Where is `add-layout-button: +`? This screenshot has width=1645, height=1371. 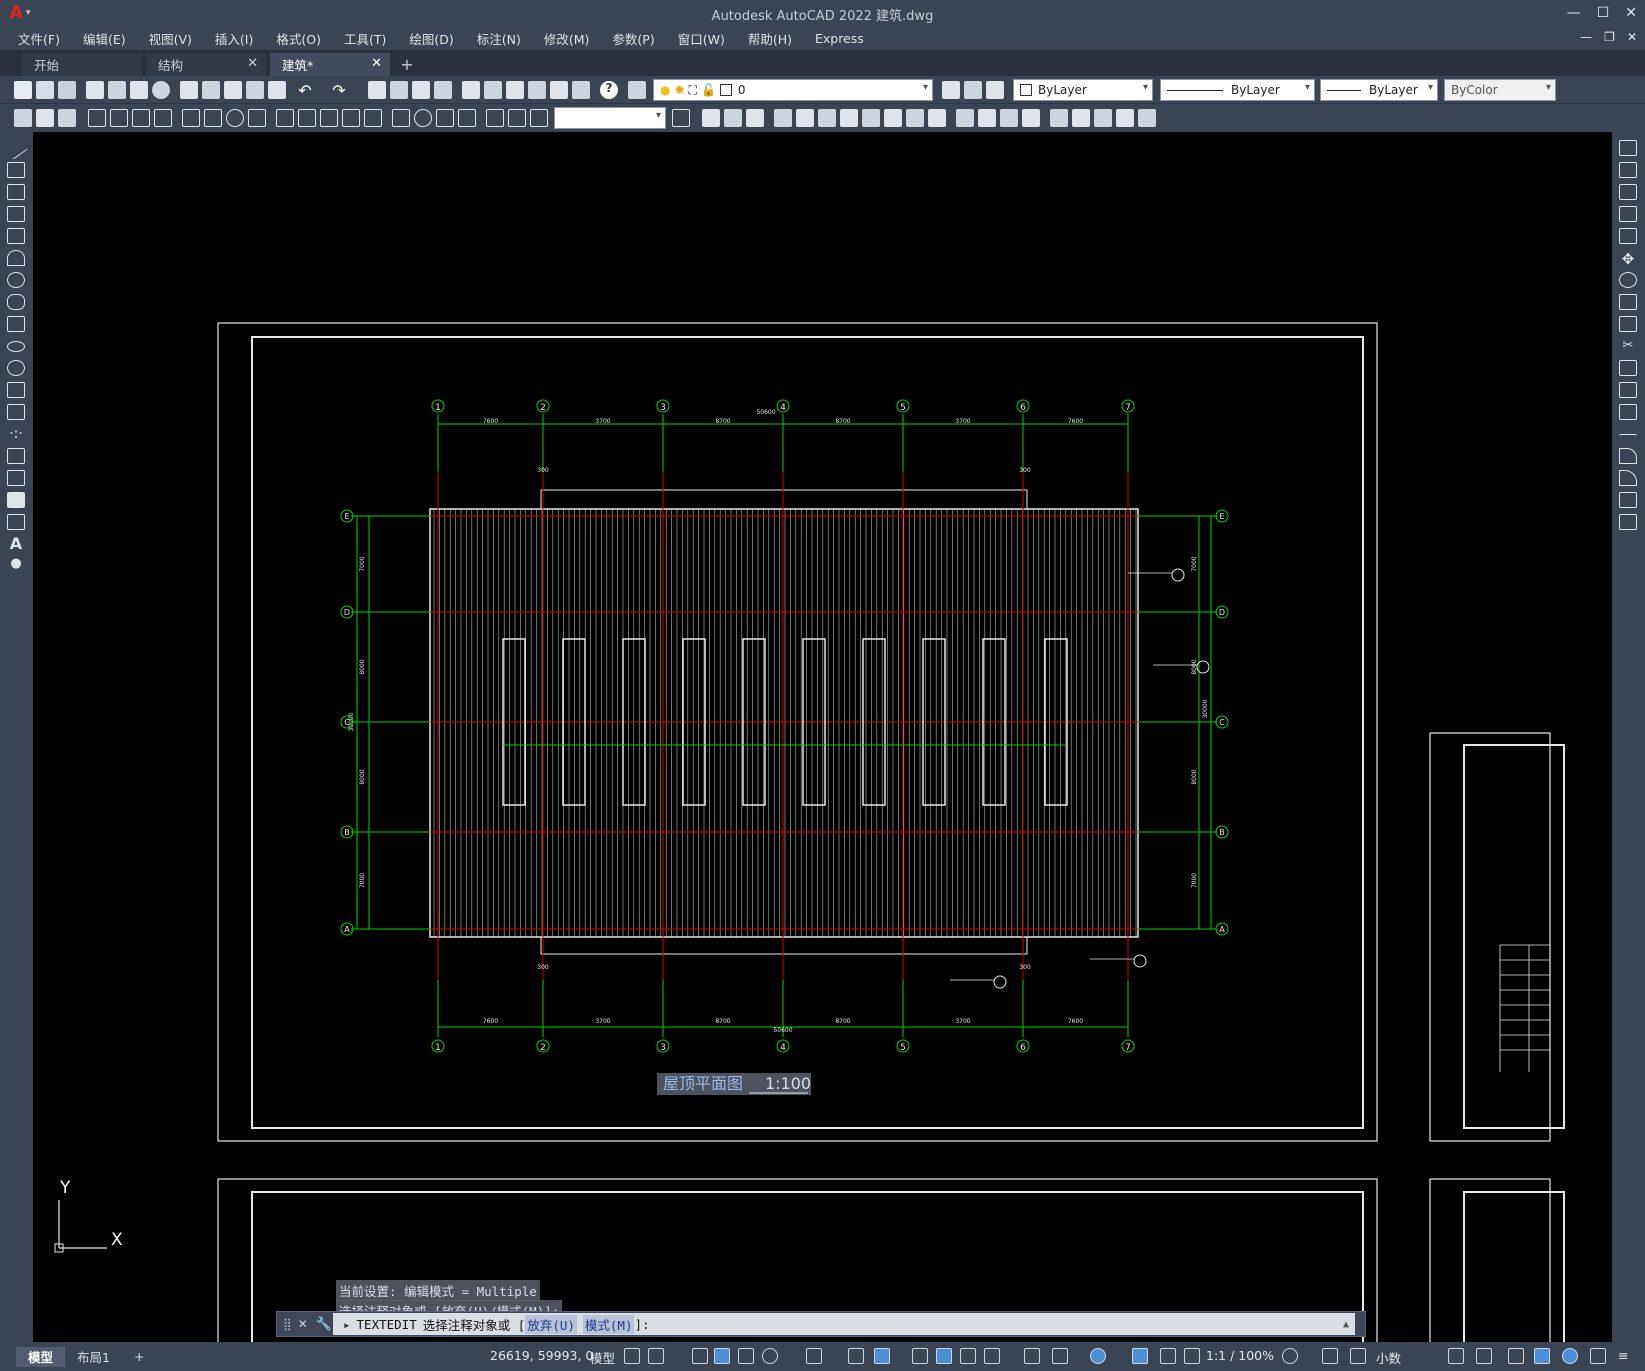 add-layout-button: + is located at coordinates (139, 1357).